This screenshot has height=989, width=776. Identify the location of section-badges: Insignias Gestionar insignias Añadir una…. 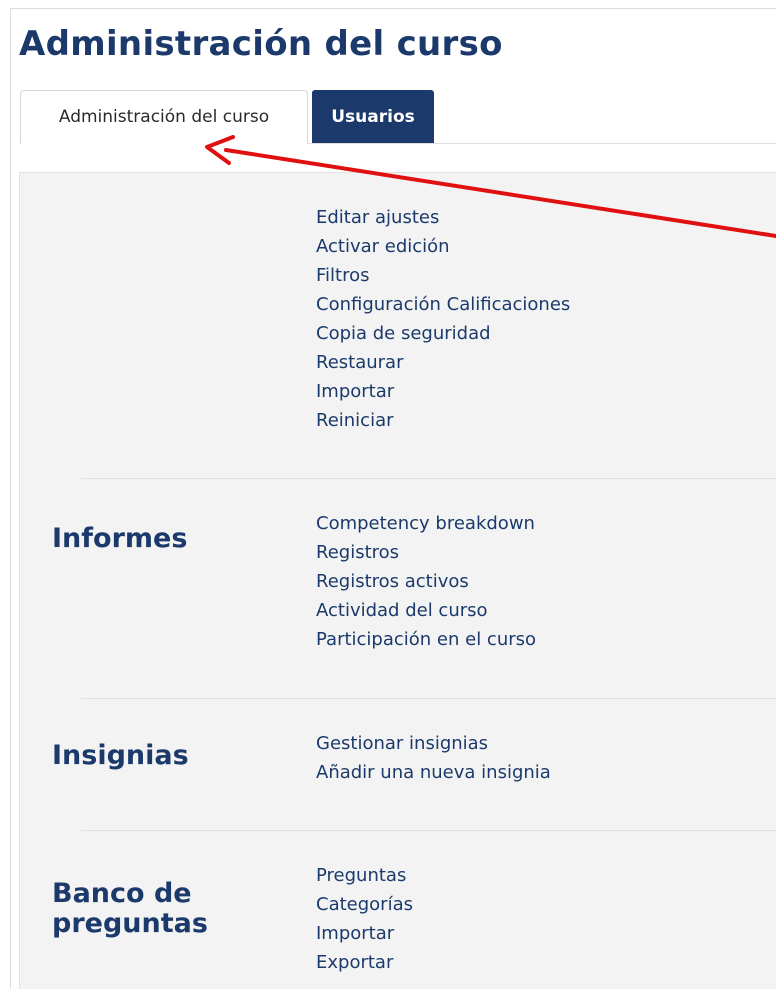
(398, 764).